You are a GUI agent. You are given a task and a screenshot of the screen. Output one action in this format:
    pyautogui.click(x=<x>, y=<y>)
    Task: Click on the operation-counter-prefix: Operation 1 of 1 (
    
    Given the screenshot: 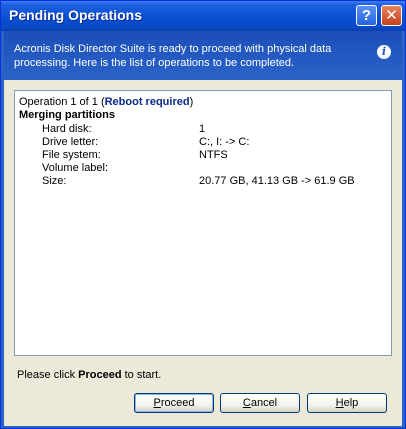 What is the action you would take?
    pyautogui.click(x=62, y=102)
    